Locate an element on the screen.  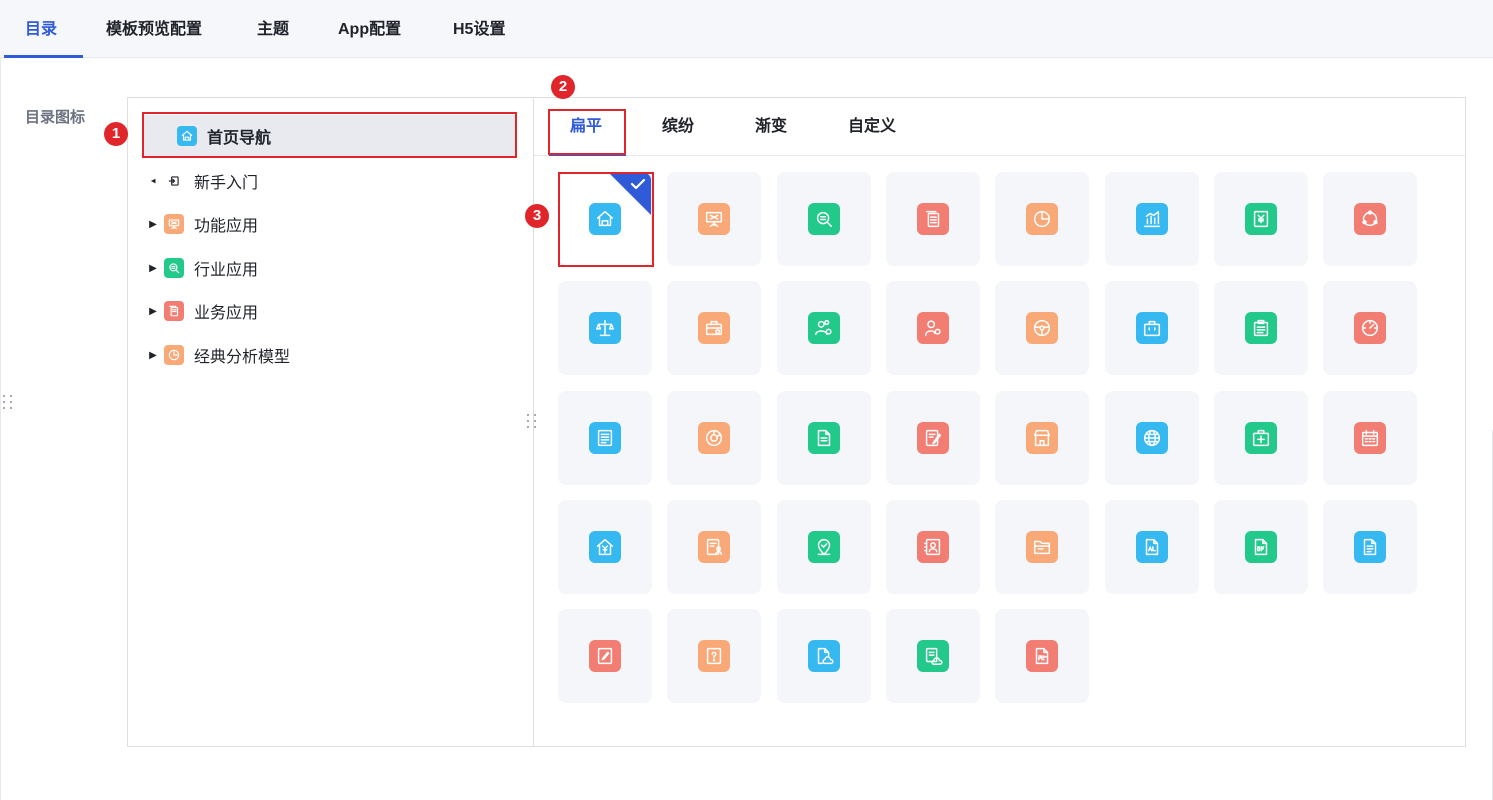
file-lines-icon is located at coordinates (1370, 546).